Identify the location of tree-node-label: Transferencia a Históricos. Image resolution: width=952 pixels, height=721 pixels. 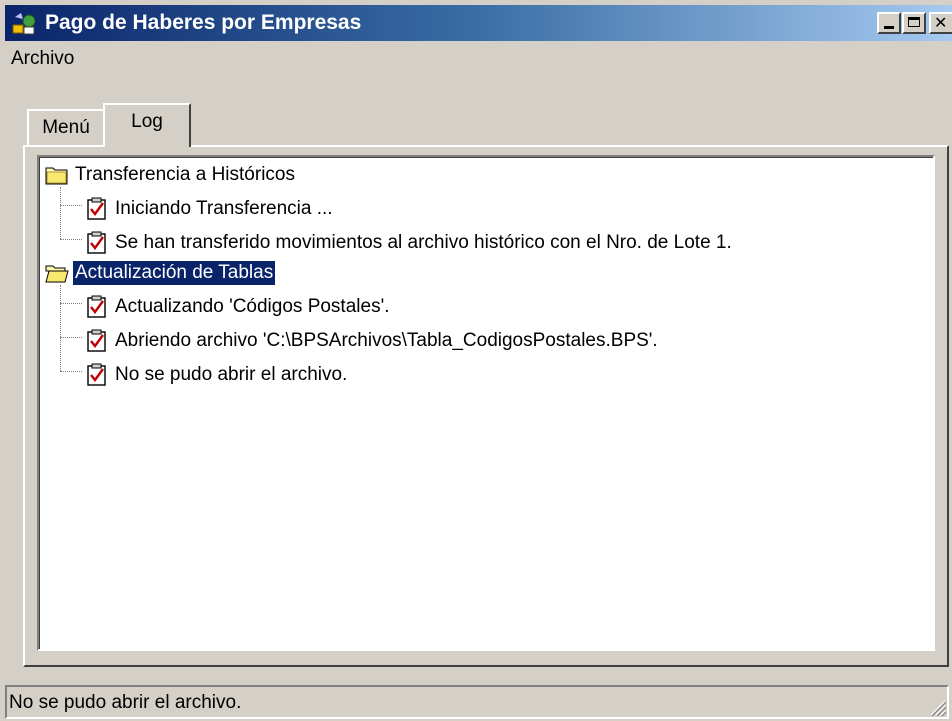
(185, 174).